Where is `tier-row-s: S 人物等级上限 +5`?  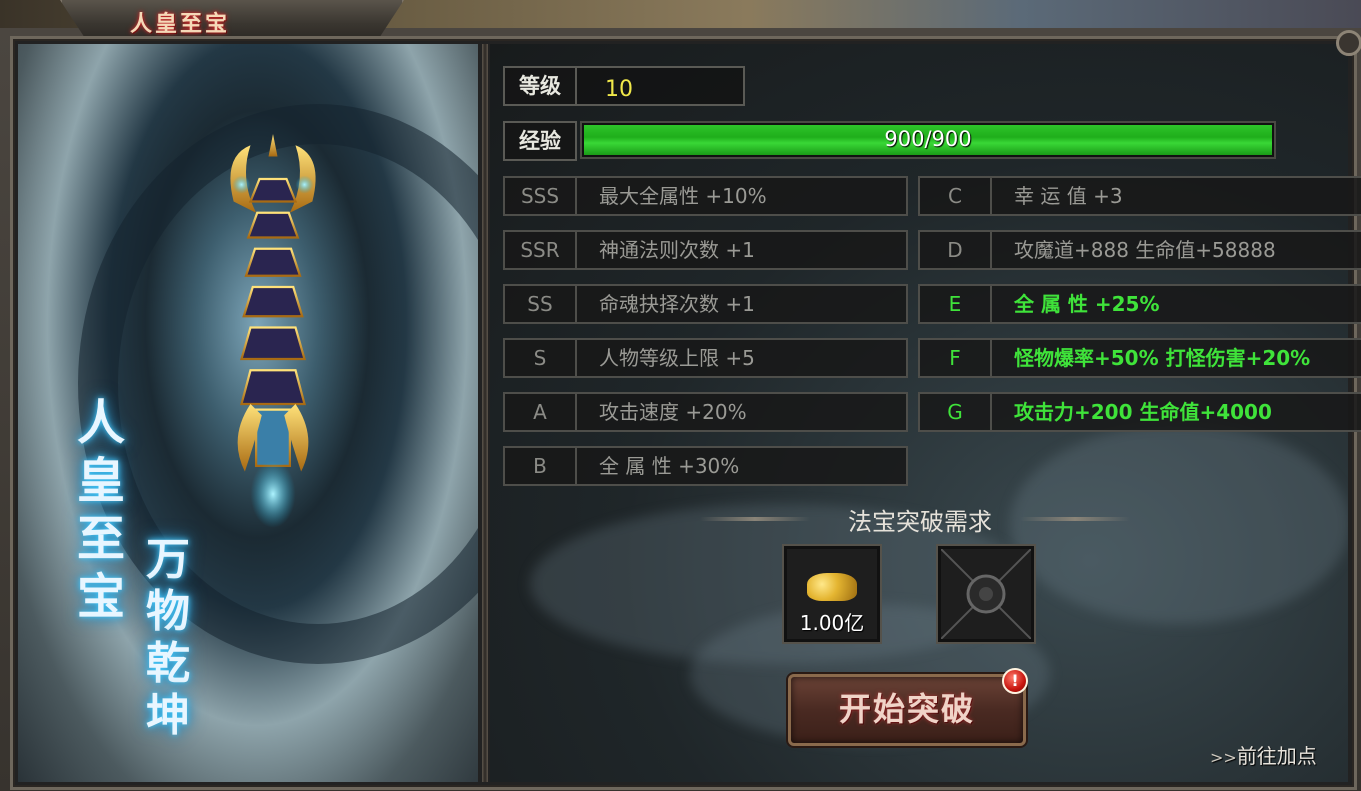 tier-row-s: S 人物等级上限 +5 is located at coordinates (706, 358).